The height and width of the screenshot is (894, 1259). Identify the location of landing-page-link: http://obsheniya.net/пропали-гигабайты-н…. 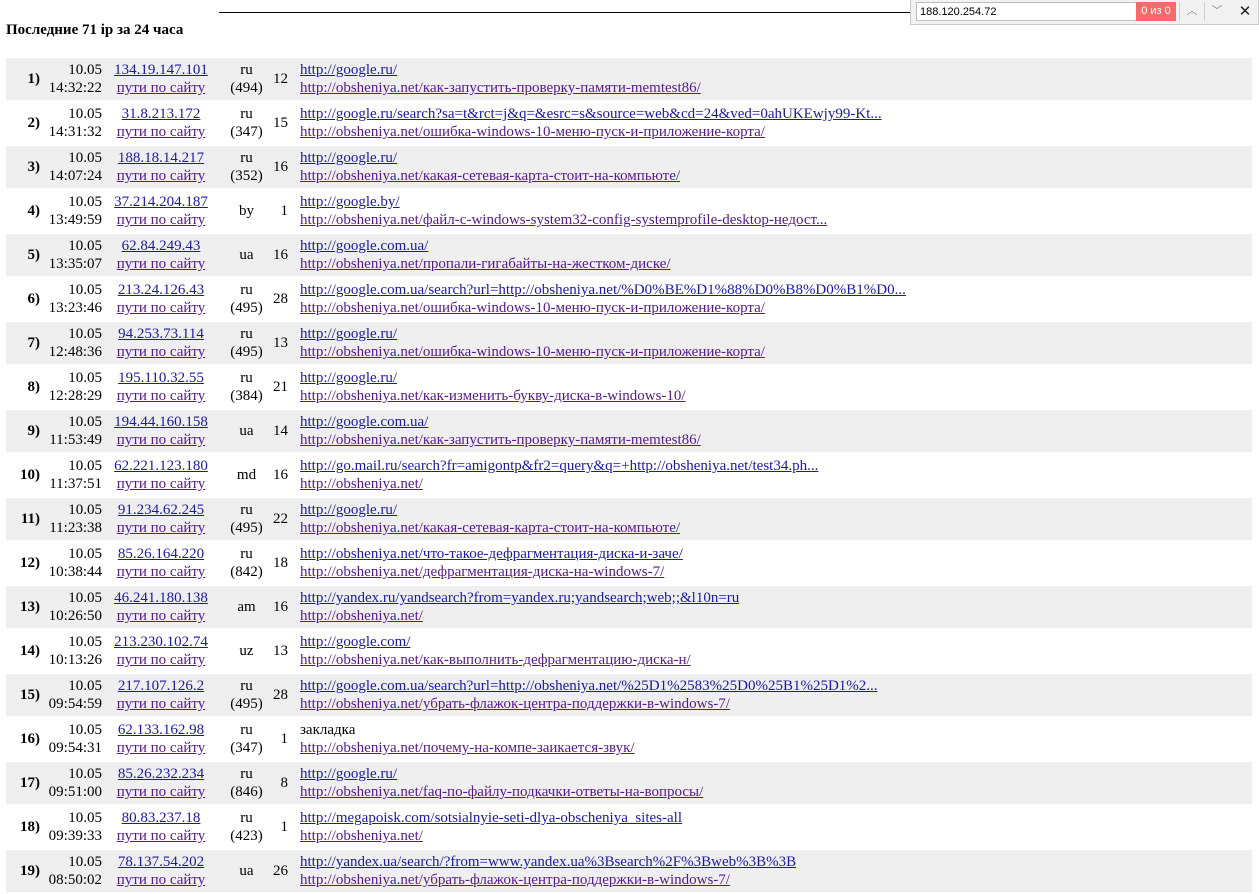
(776, 264).